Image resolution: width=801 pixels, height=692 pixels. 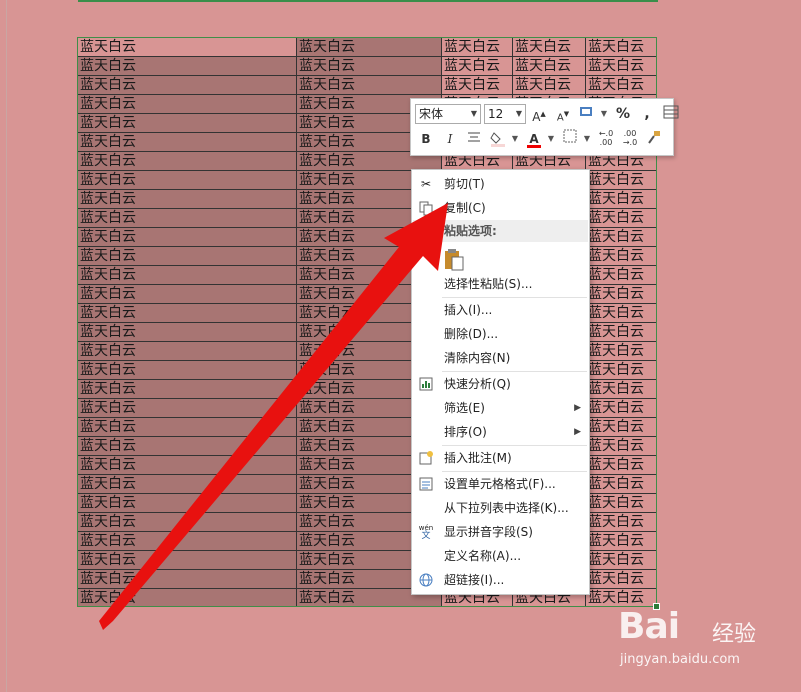 What do you see at coordinates (539, 114) in the screenshot?
I see `increase-font-size-icon: A▲` at bounding box center [539, 114].